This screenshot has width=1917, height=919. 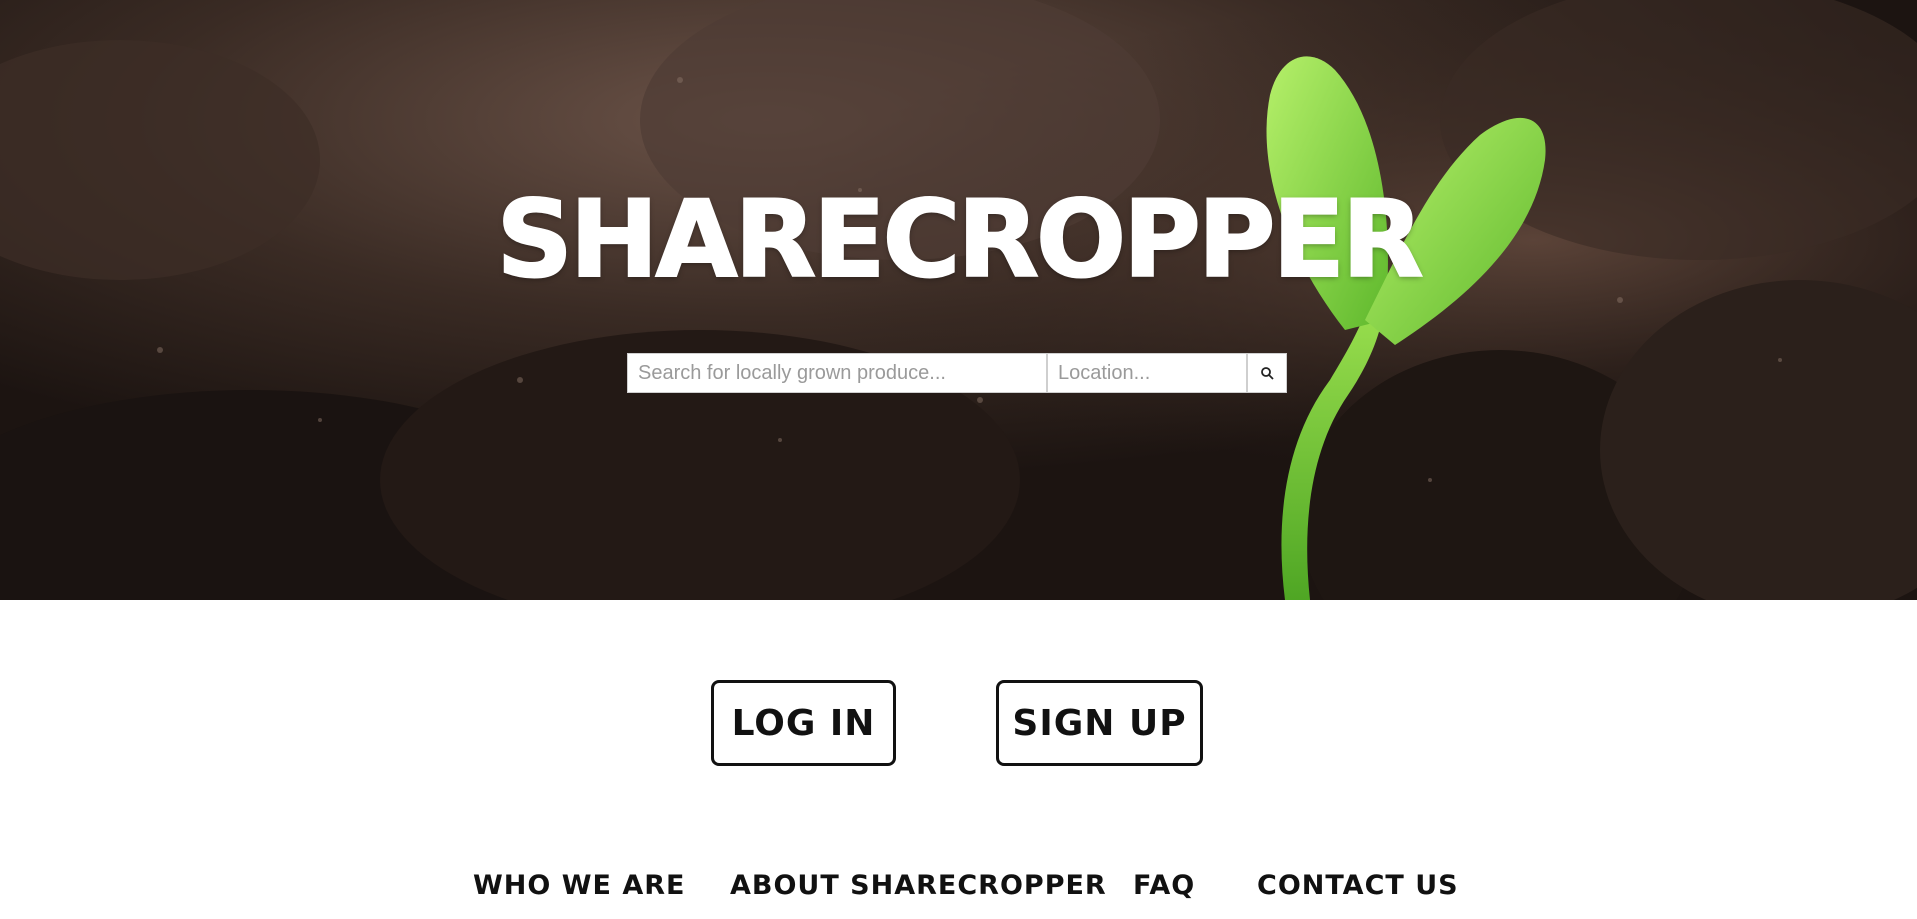 I want to click on auth-buttons: LOG IN SIGN UP, so click(x=958, y=723).